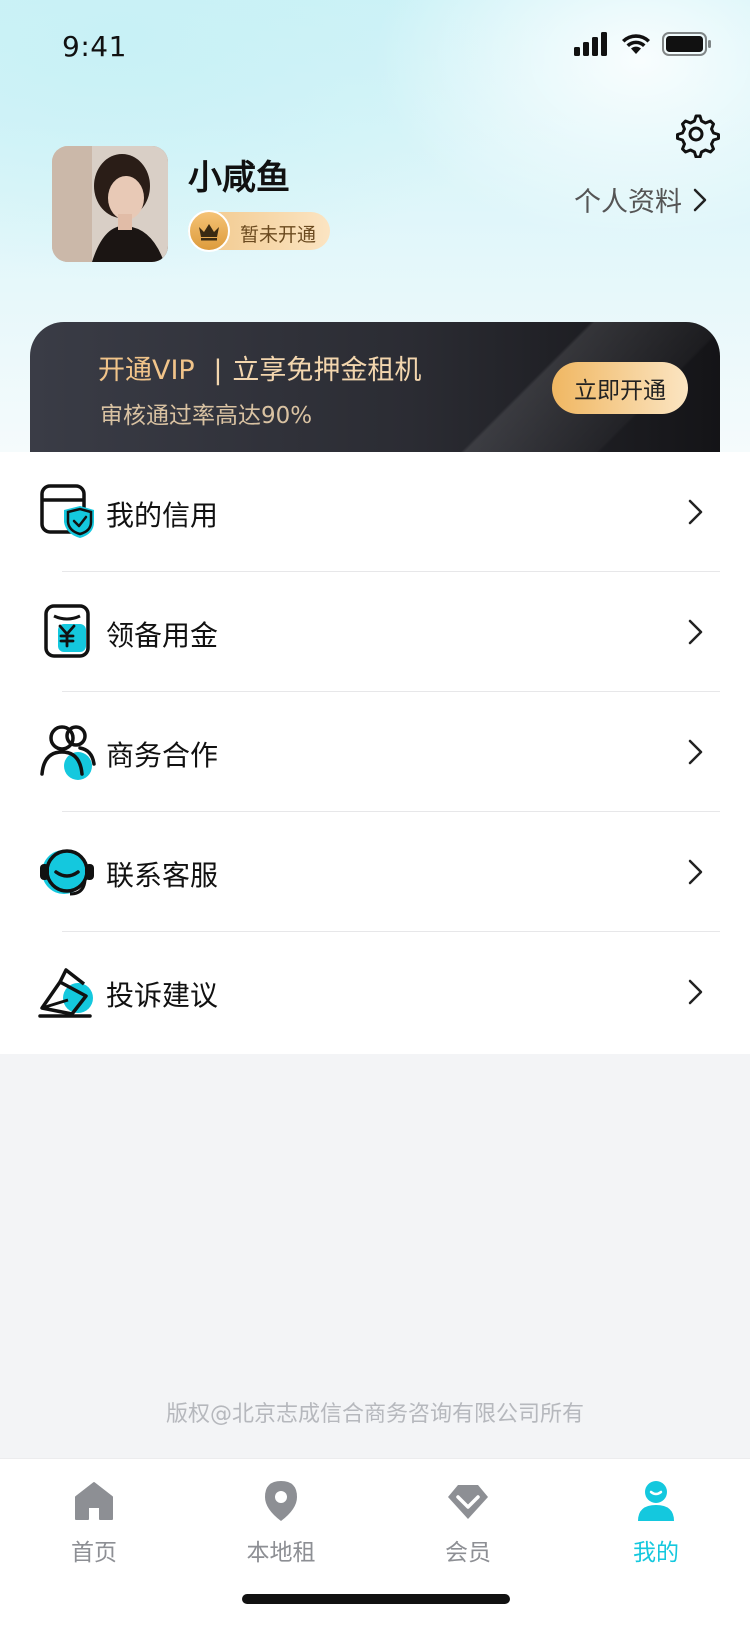  What do you see at coordinates (620, 388) in the screenshot?
I see `activate-vip-button: 立即开通` at bounding box center [620, 388].